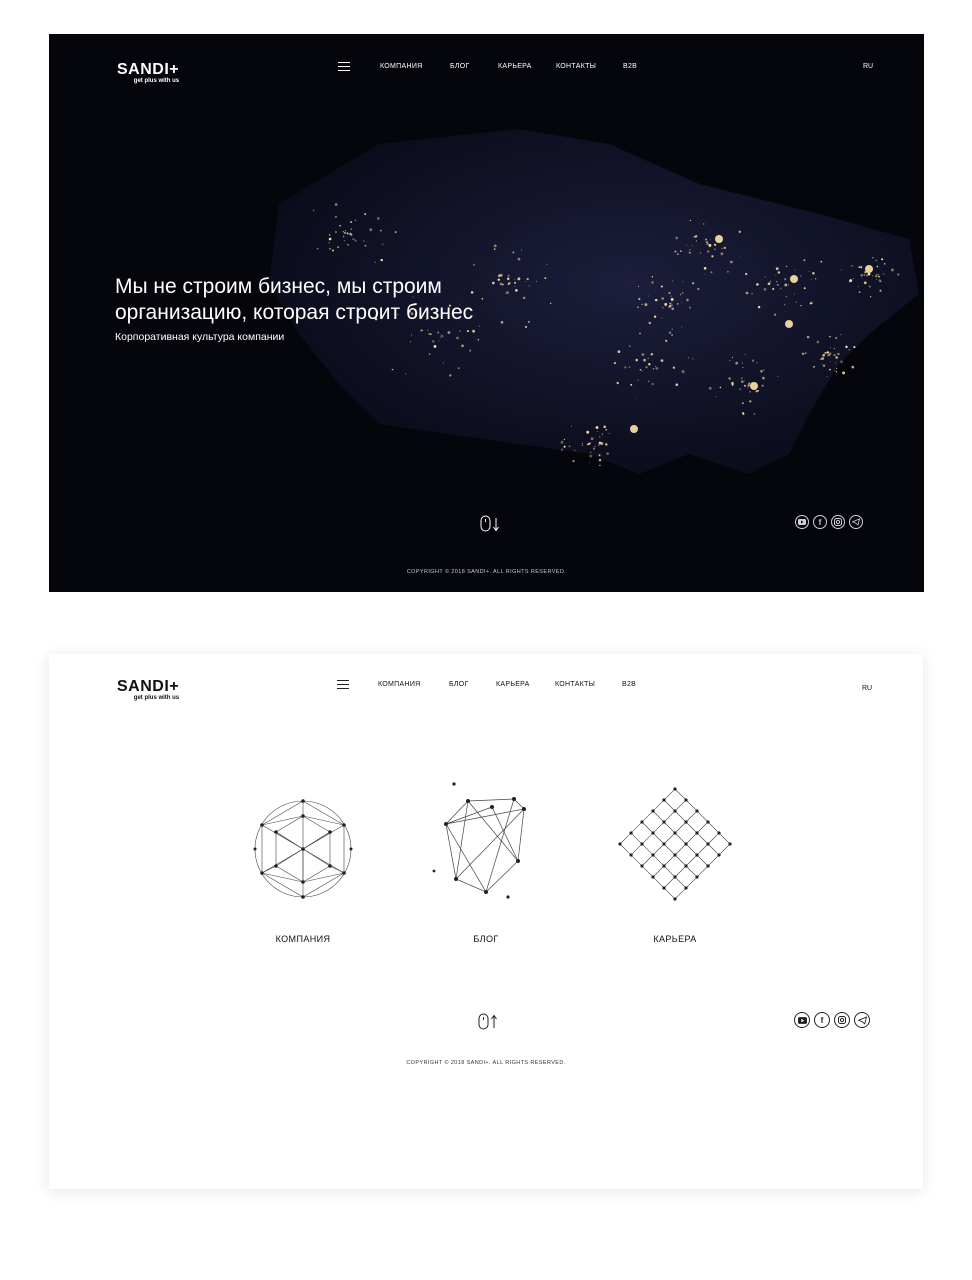 The height and width of the screenshot is (1280, 972). Describe the element at coordinates (303, 849) in the screenshot. I see `geodesic-sphere-icon` at that location.